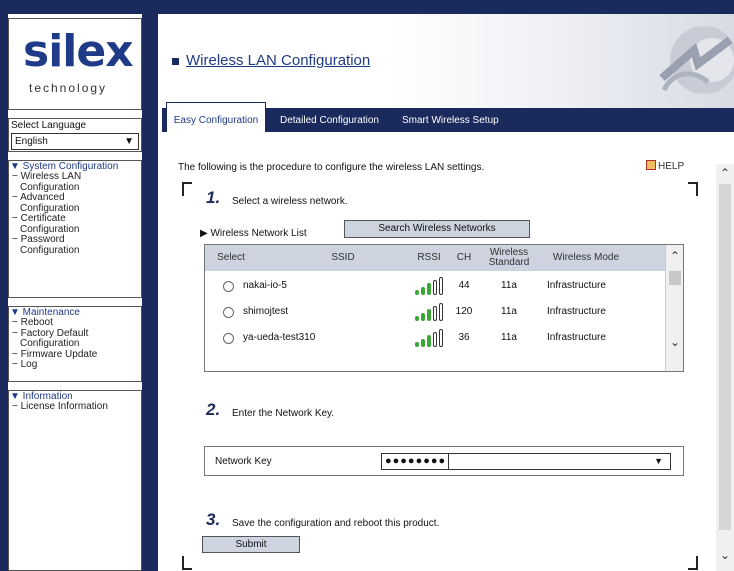  What do you see at coordinates (75, 141) in the screenshot?
I see `language-select: English ▼` at bounding box center [75, 141].